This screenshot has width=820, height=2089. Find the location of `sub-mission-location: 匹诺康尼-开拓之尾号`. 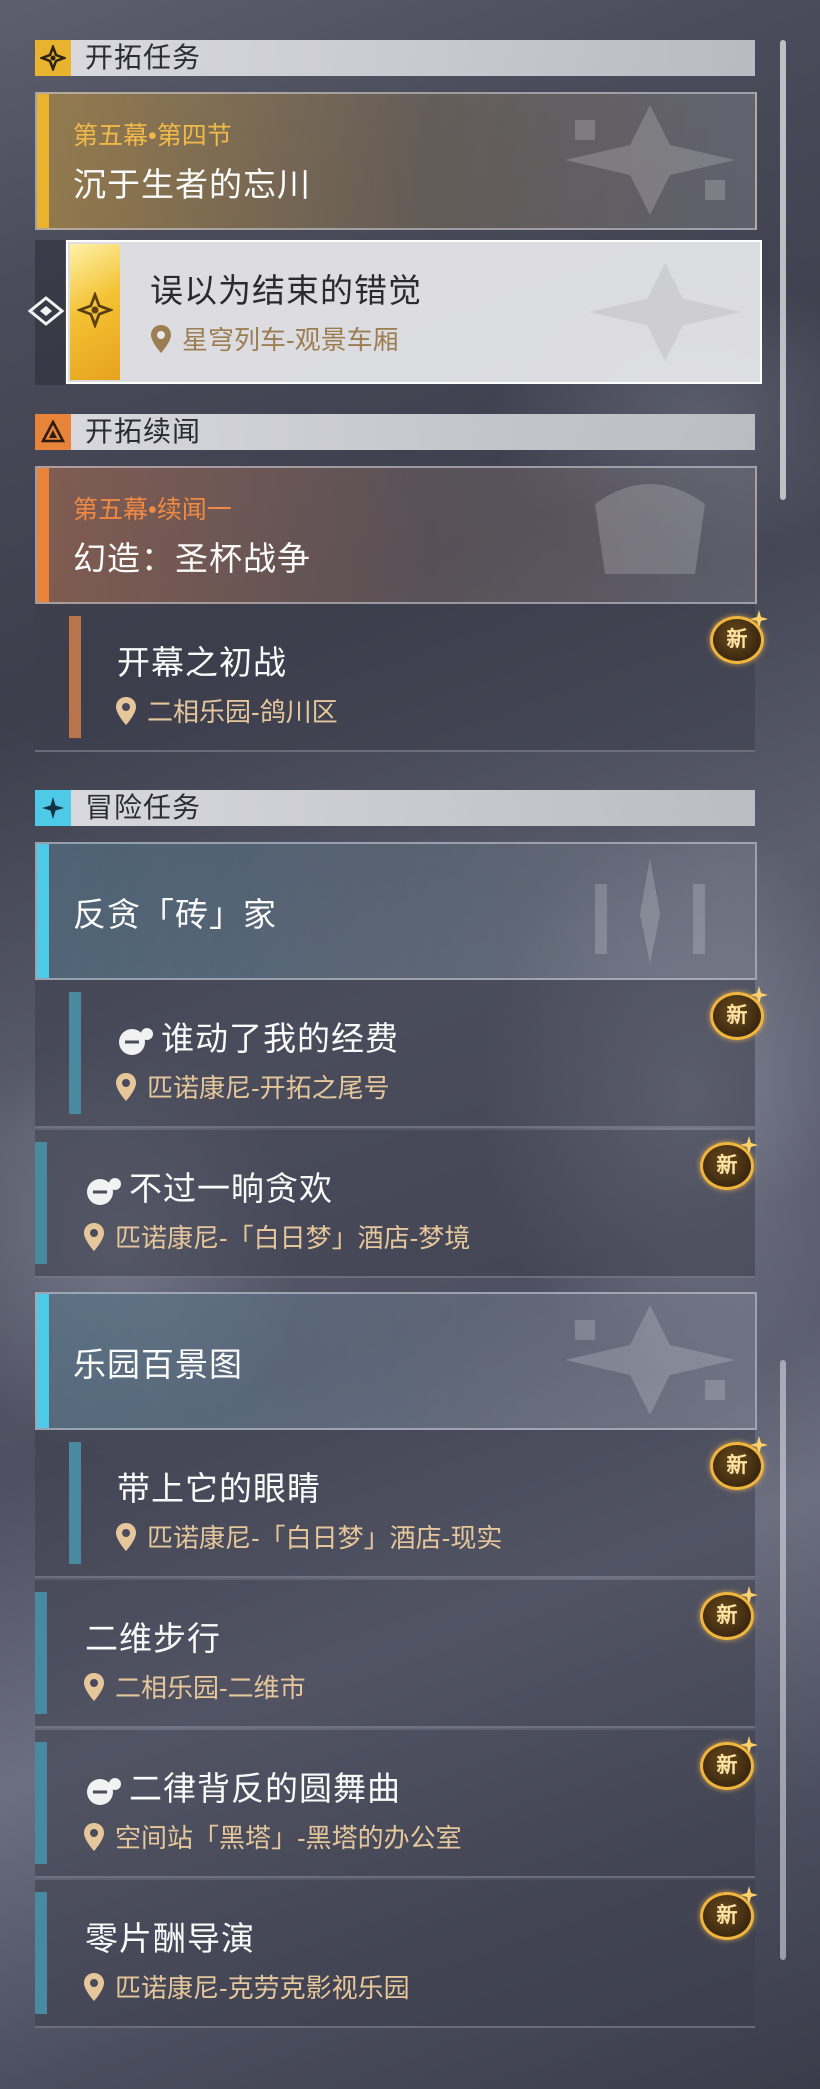

sub-mission-location: 匹诺康尼-开拓之尾号 is located at coordinates (252, 1086).